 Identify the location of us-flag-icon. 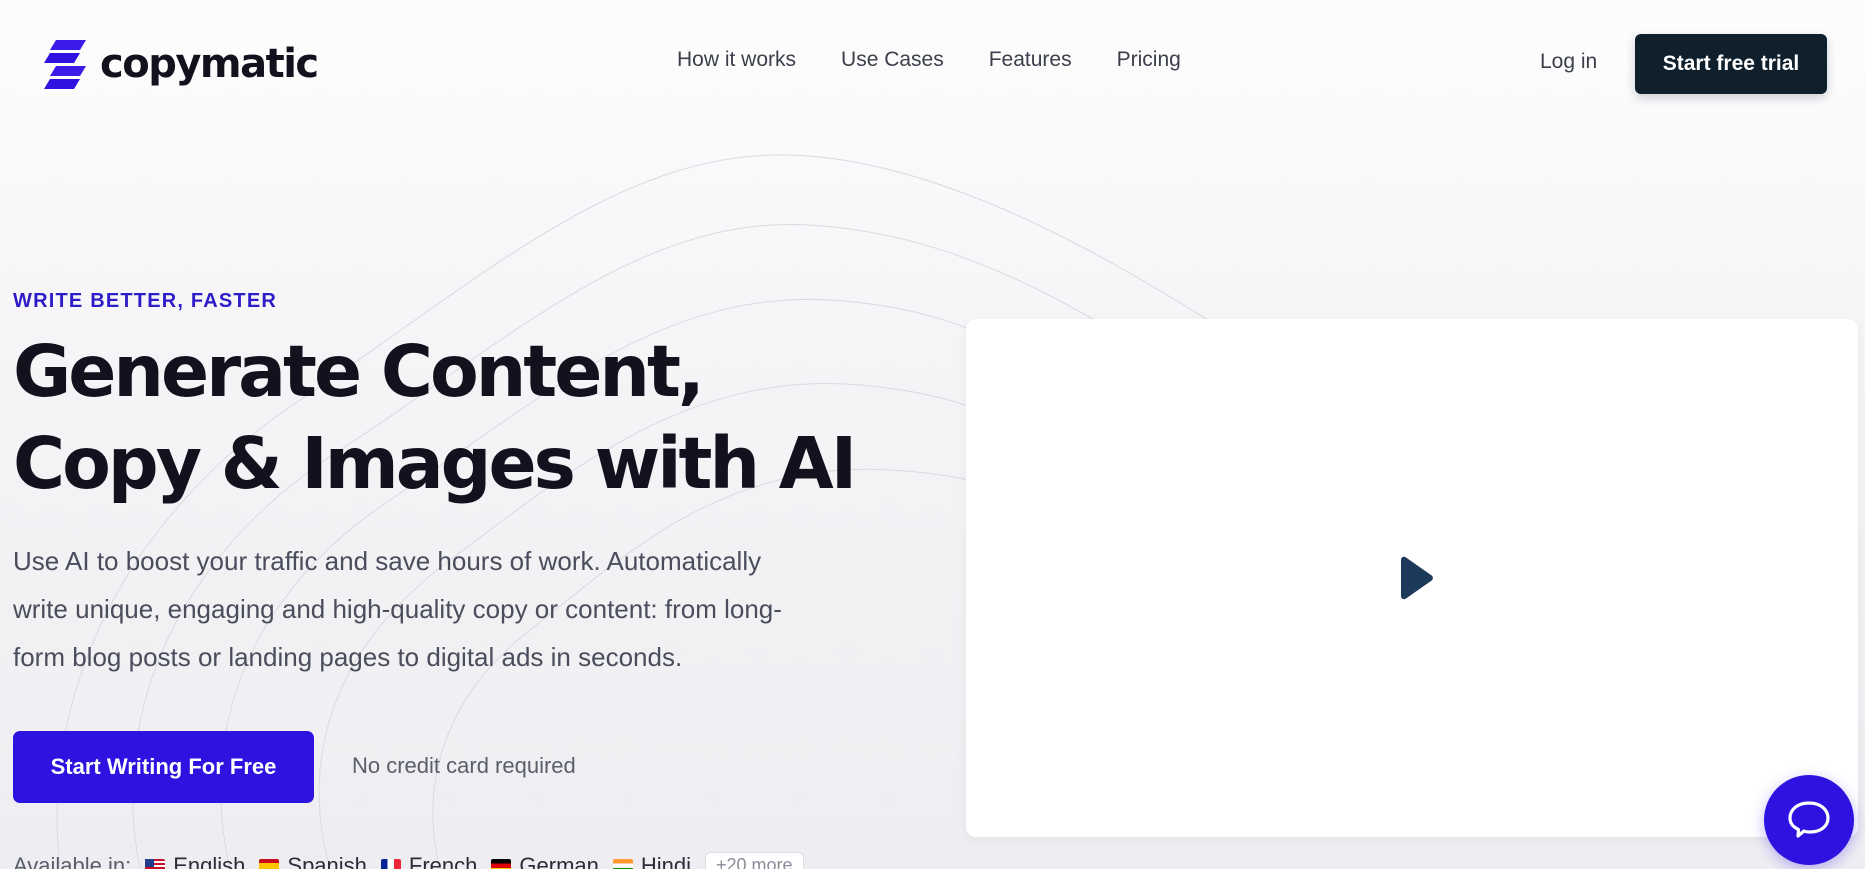
(155, 863).